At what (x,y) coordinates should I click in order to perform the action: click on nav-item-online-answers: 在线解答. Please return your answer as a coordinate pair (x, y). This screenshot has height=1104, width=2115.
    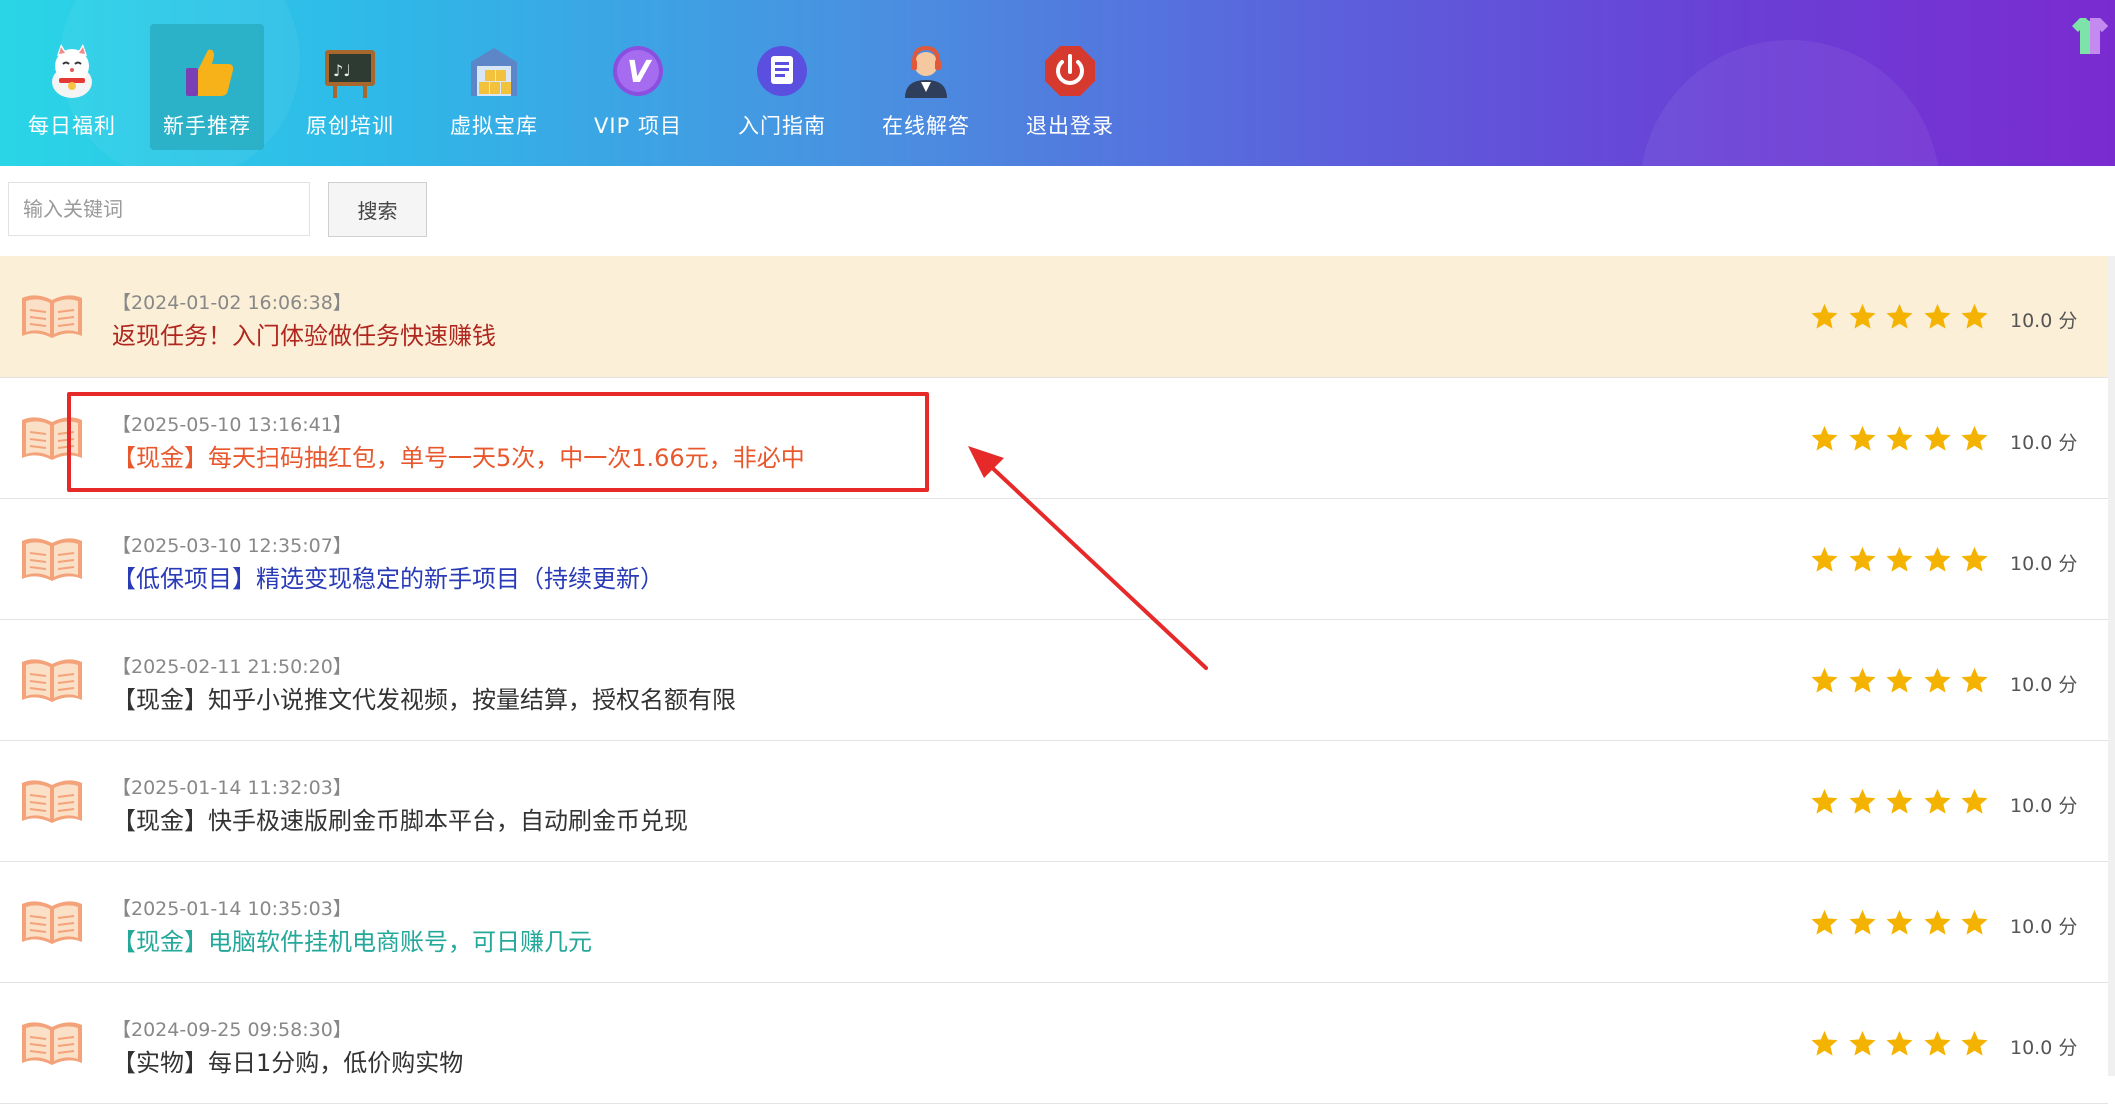
    Looking at the image, I should click on (926, 87).